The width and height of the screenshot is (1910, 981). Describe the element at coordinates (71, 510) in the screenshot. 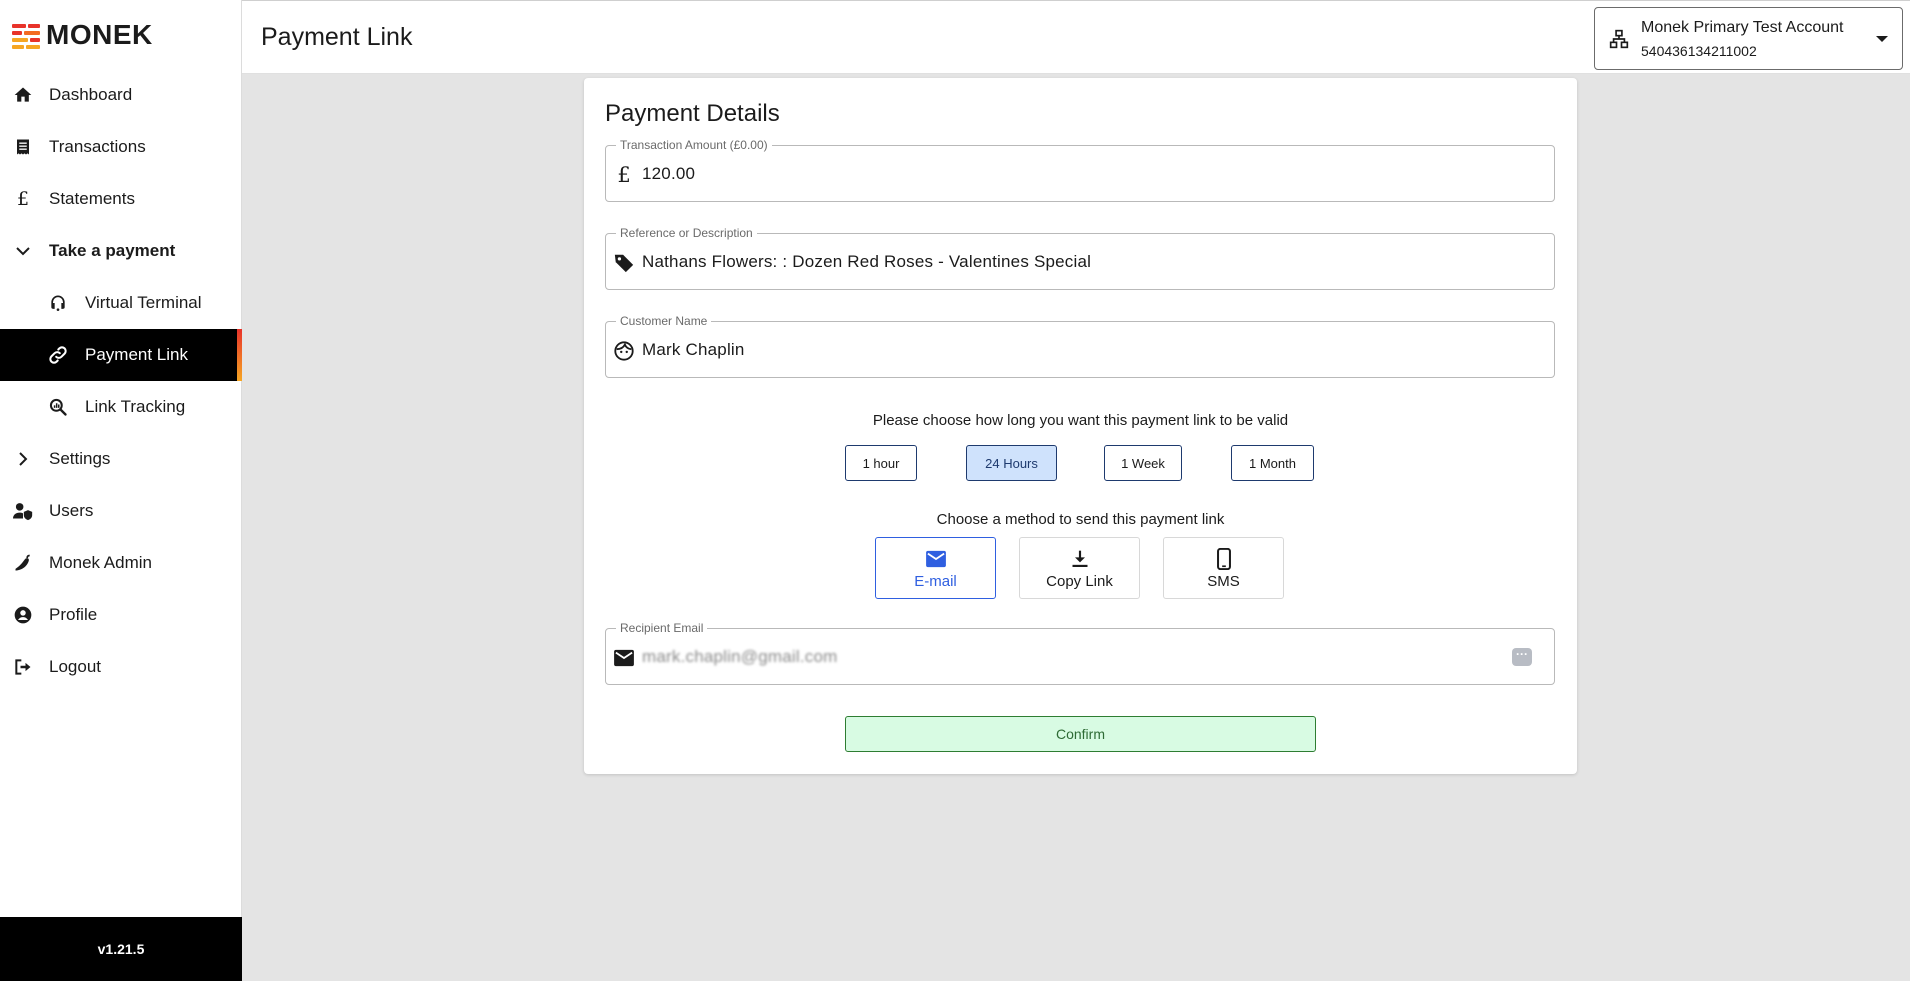

I see `sidebar-item-label: Users` at that location.